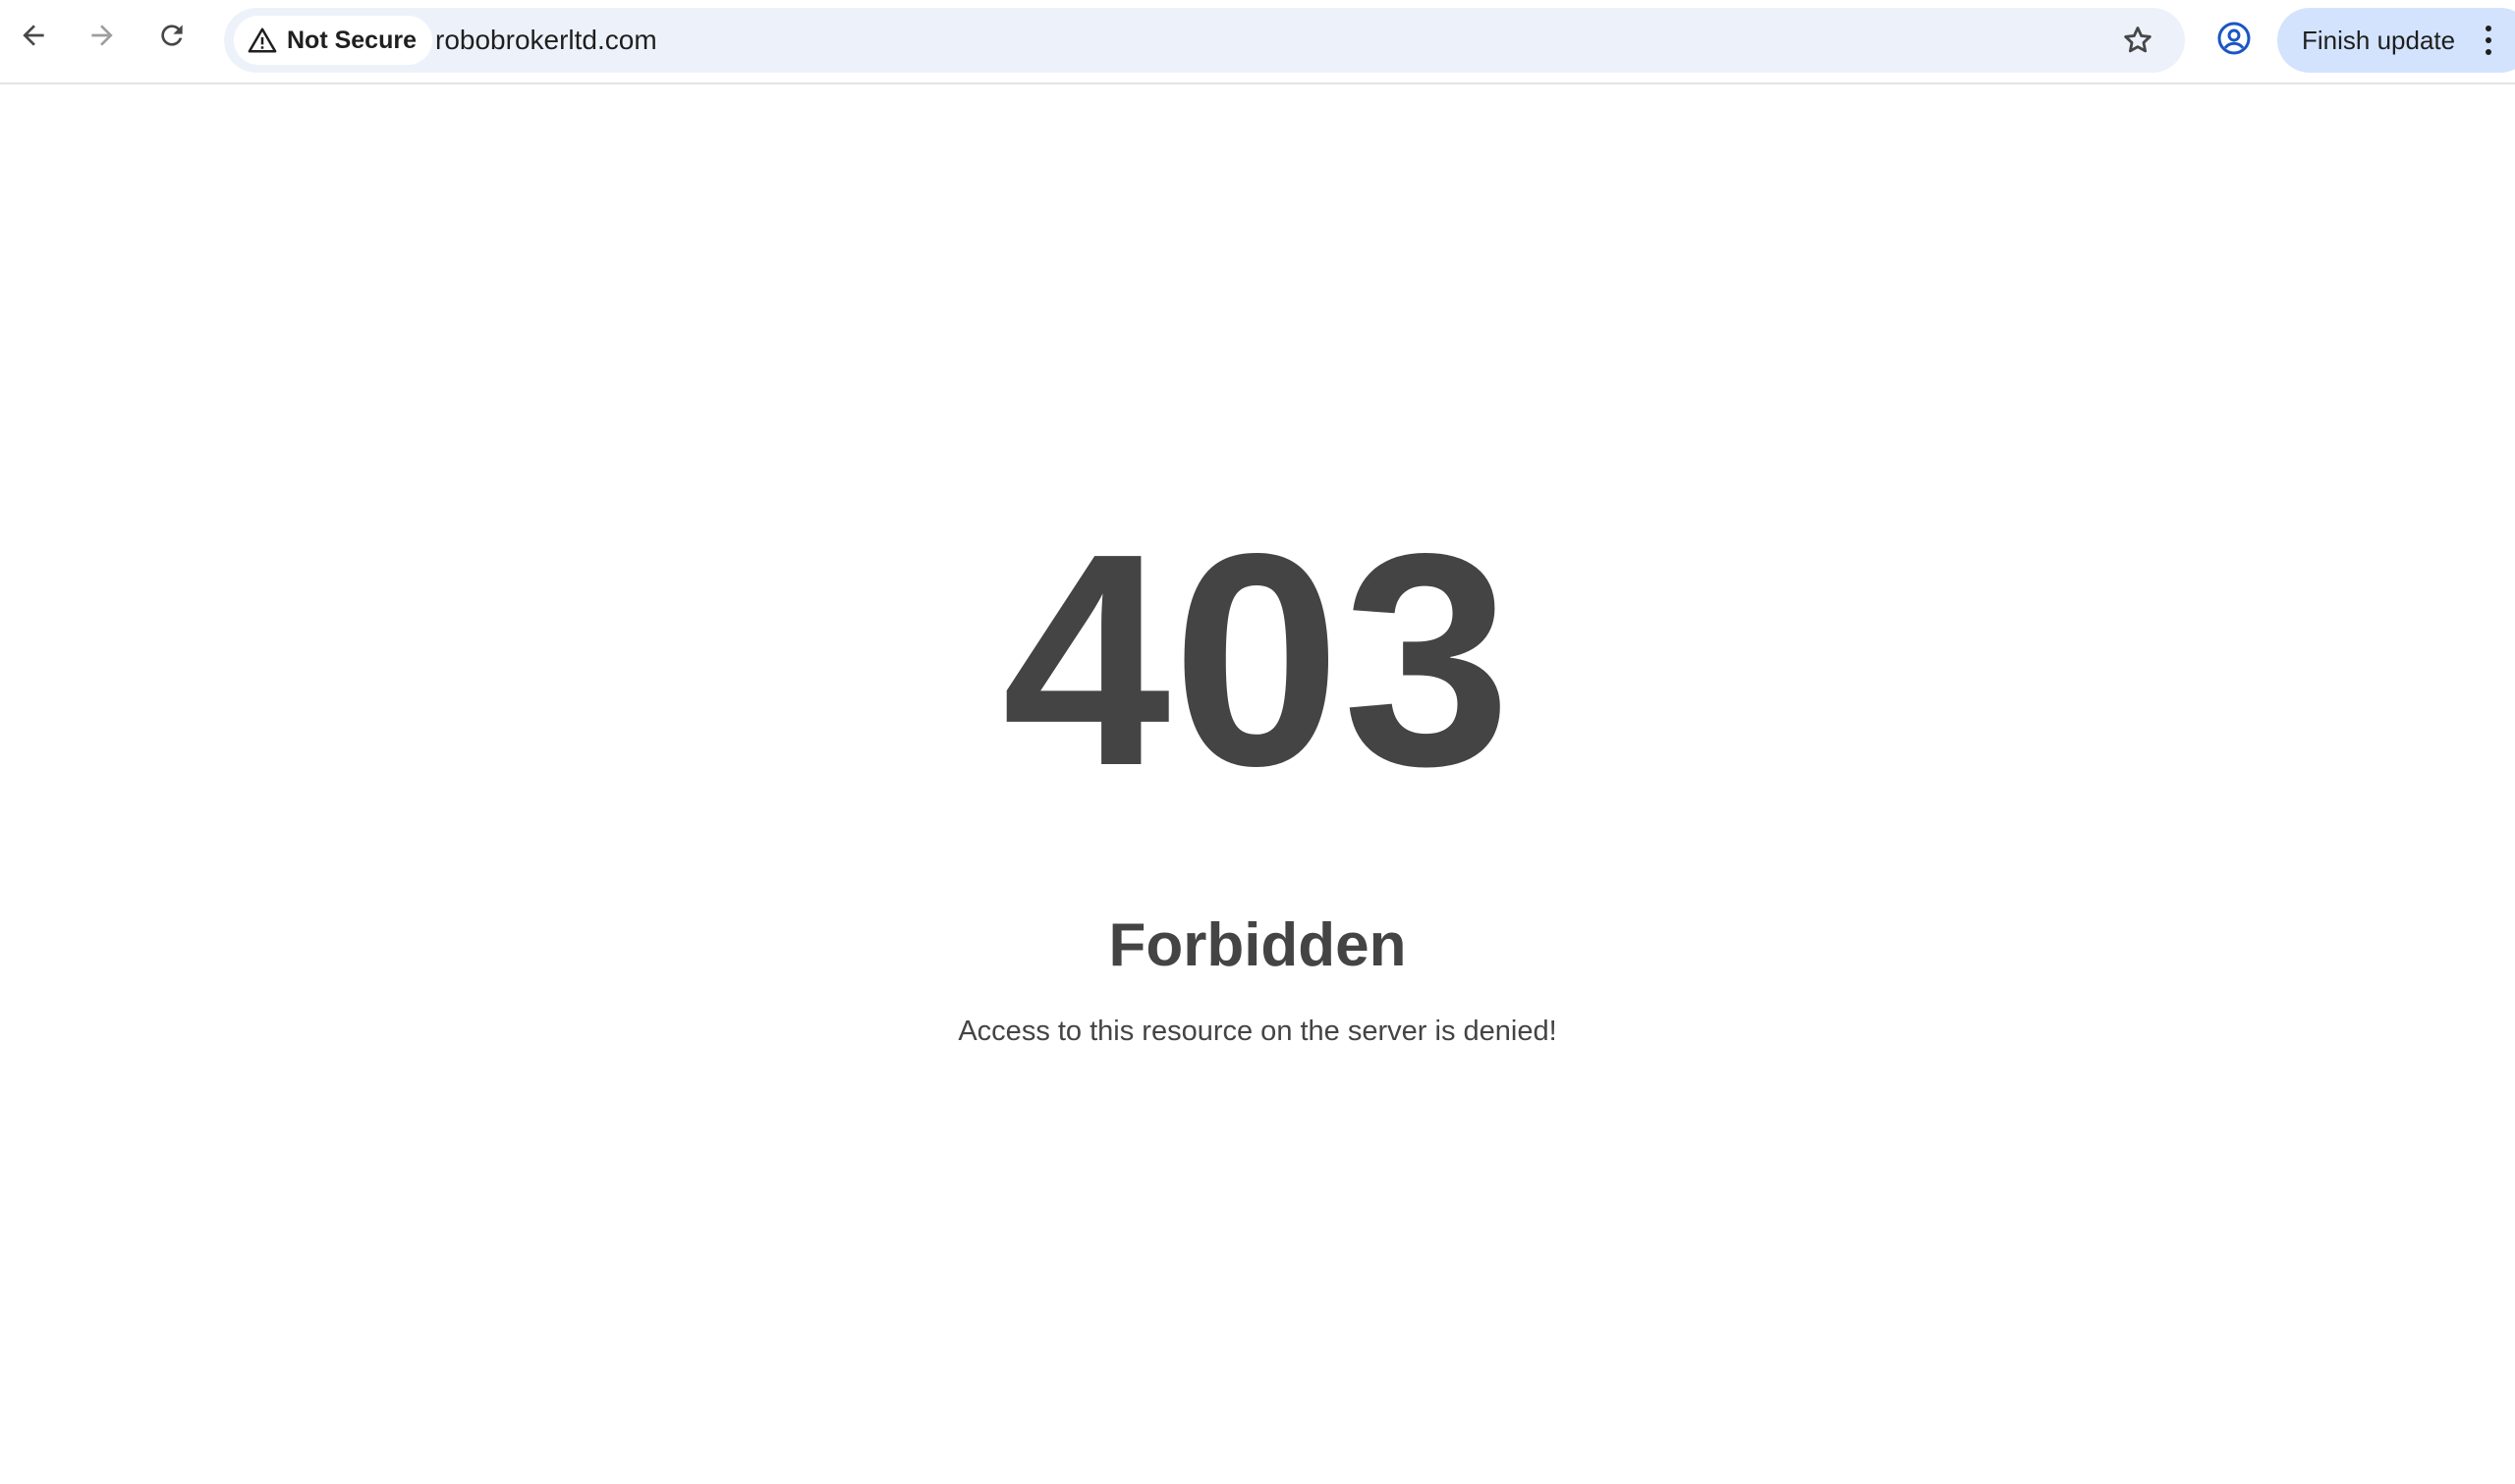  I want to click on bookmark-button, so click(2137, 40).